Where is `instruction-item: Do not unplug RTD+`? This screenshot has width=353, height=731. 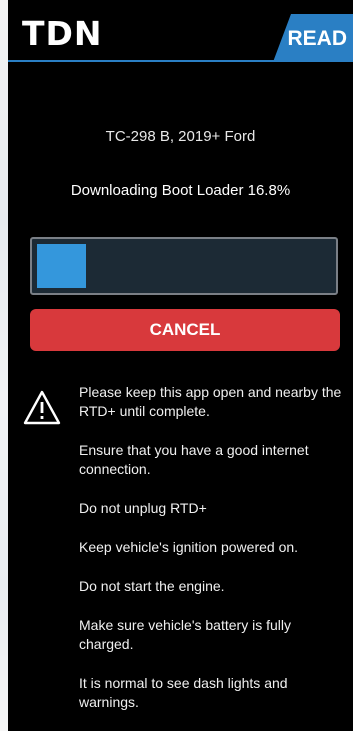
instruction-item: Do not unplug RTD+ is located at coordinates (143, 508).